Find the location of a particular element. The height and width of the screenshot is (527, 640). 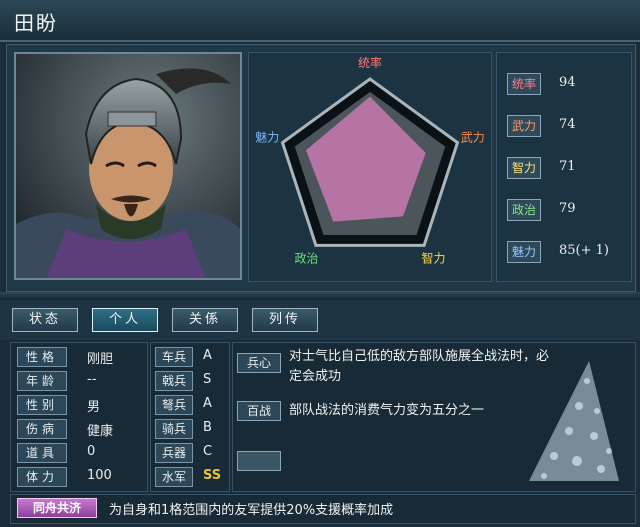

troop-row: 戟兵 S is located at coordinates (190, 382).